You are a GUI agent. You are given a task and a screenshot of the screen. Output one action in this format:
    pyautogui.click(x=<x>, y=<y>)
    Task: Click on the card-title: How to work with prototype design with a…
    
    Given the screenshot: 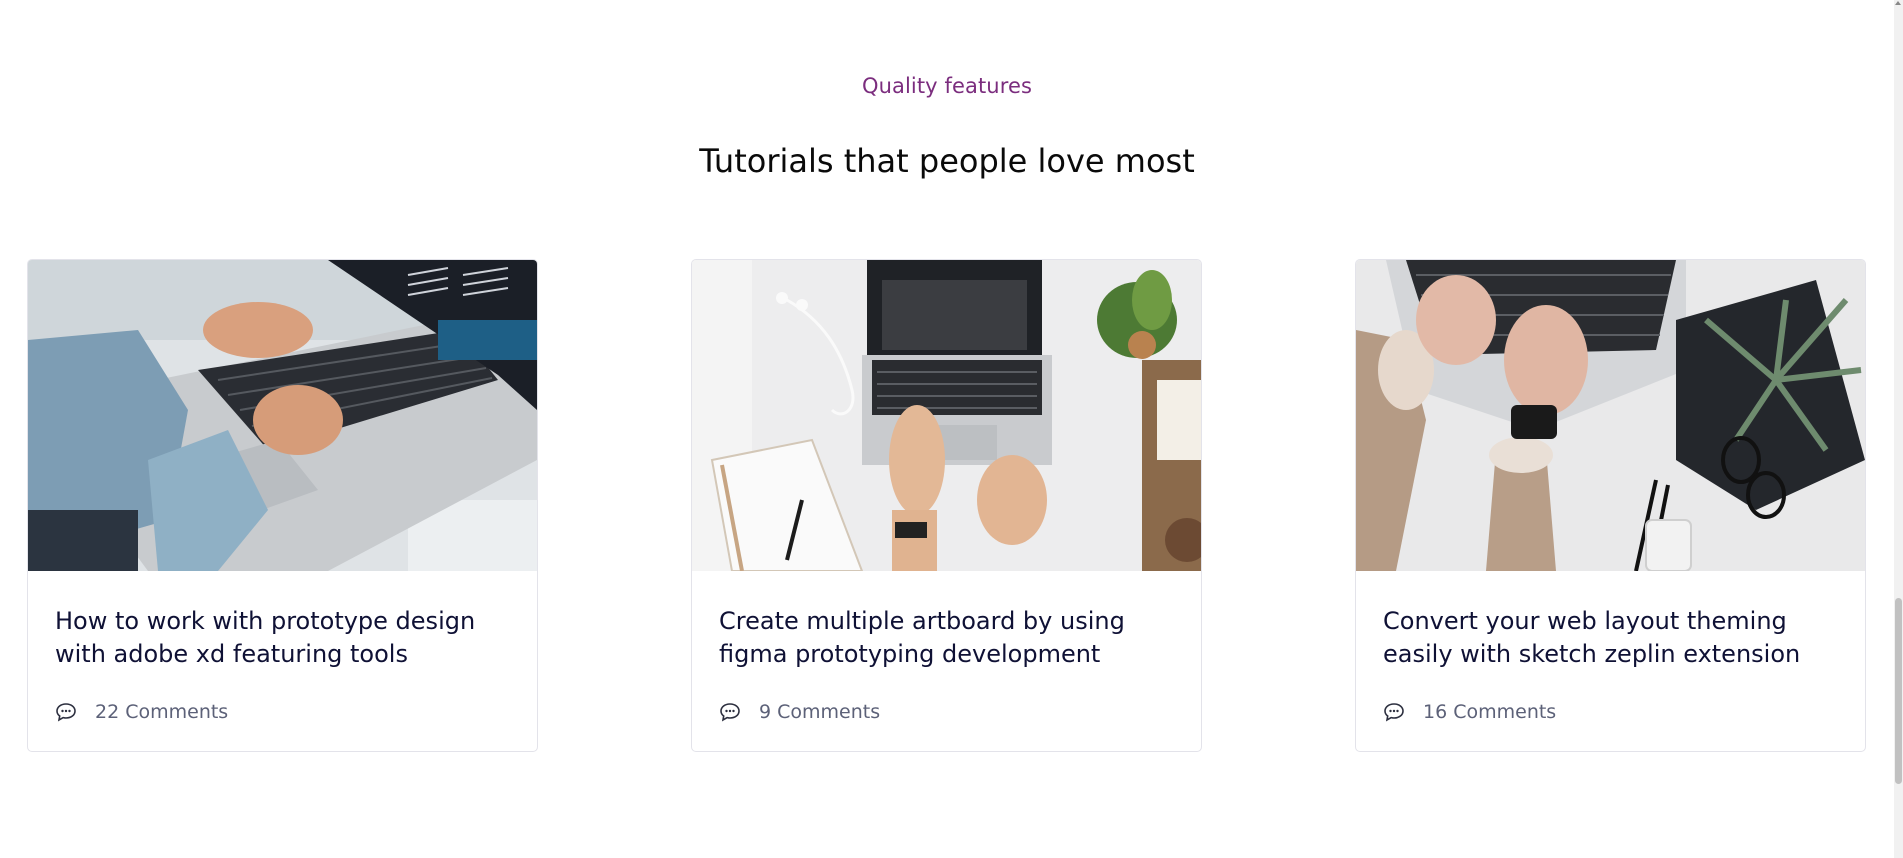 What is the action you would take?
    pyautogui.click(x=285, y=638)
    